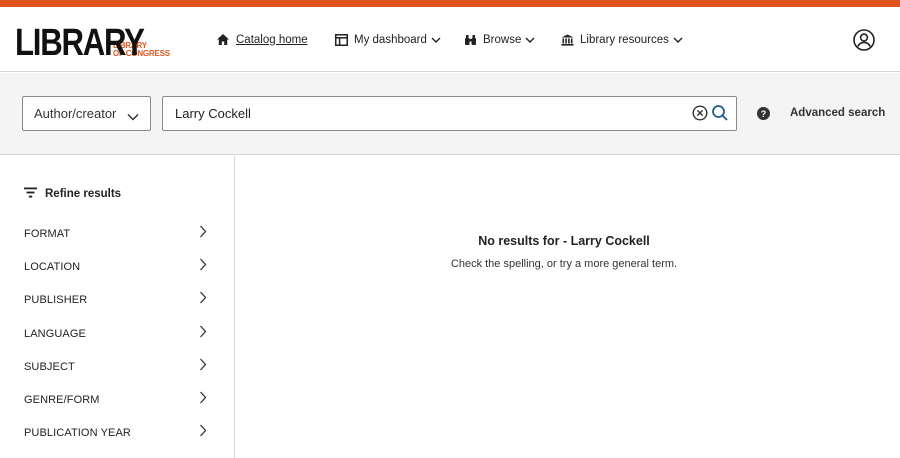  Describe the element at coordinates (77, 432) in the screenshot. I see `facet-label: PUBLICATION YEAR` at that location.